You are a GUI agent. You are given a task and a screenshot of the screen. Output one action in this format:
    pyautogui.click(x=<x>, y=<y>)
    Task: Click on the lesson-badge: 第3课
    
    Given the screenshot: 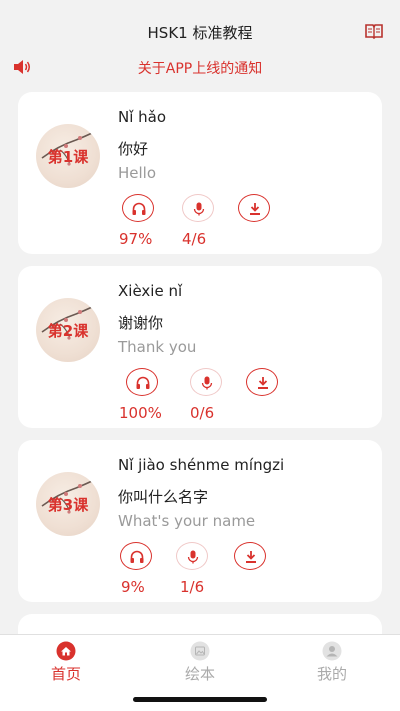 What is the action you would take?
    pyautogui.click(x=68, y=504)
    